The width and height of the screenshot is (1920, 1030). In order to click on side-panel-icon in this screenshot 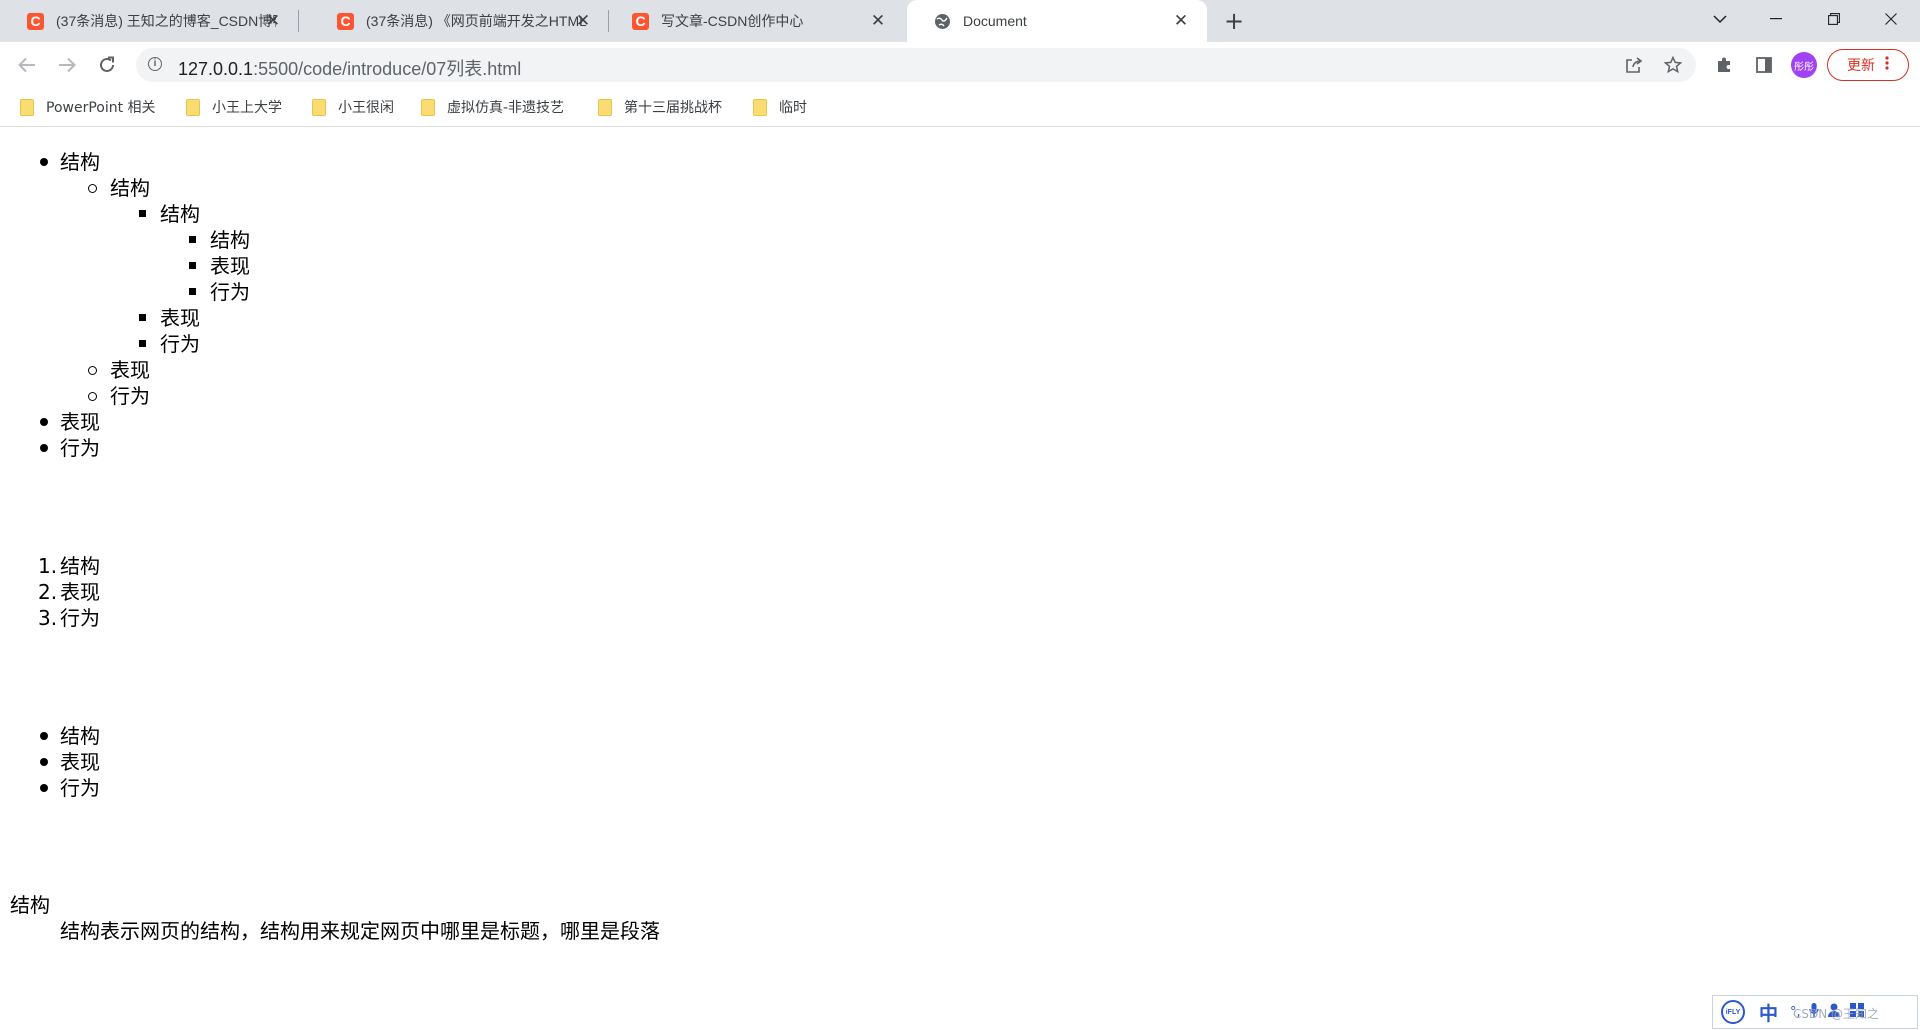, I will do `click(1764, 65)`.